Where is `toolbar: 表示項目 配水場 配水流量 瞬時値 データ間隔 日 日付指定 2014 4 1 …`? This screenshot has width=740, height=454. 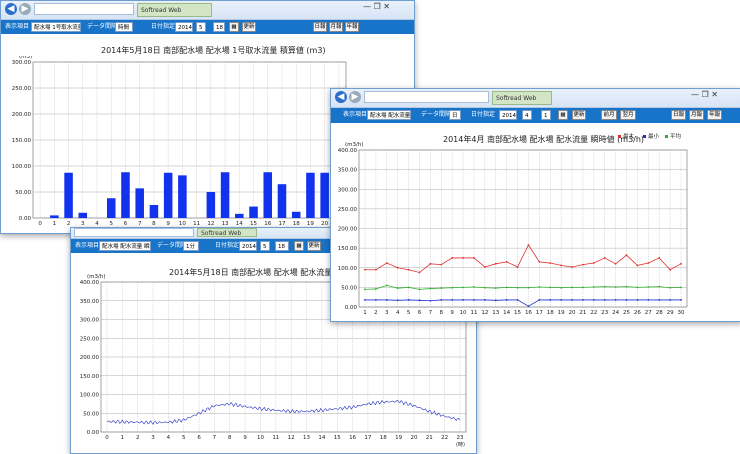
toolbar: 表示項目 配水場 配水流量 瞬時値 データ間隔 日 日付指定 2014 4 1 … is located at coordinates (535, 115).